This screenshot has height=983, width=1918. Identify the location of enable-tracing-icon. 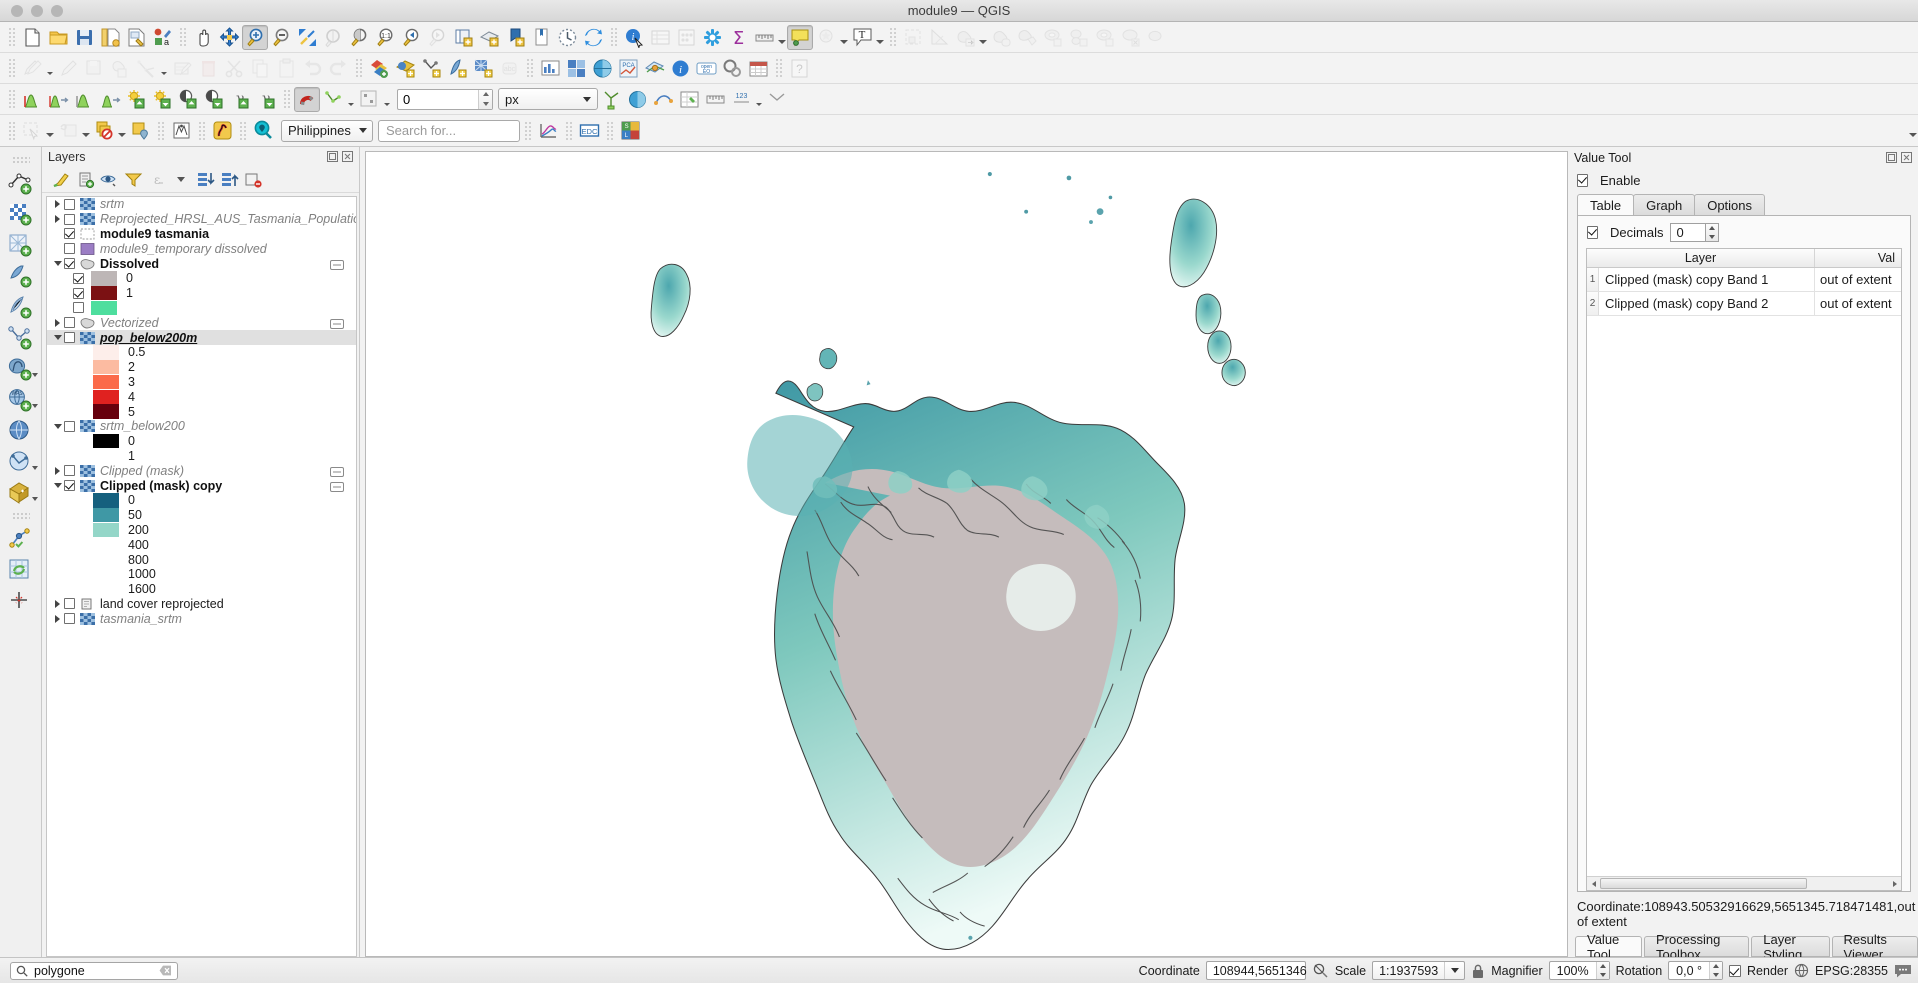
(663, 99).